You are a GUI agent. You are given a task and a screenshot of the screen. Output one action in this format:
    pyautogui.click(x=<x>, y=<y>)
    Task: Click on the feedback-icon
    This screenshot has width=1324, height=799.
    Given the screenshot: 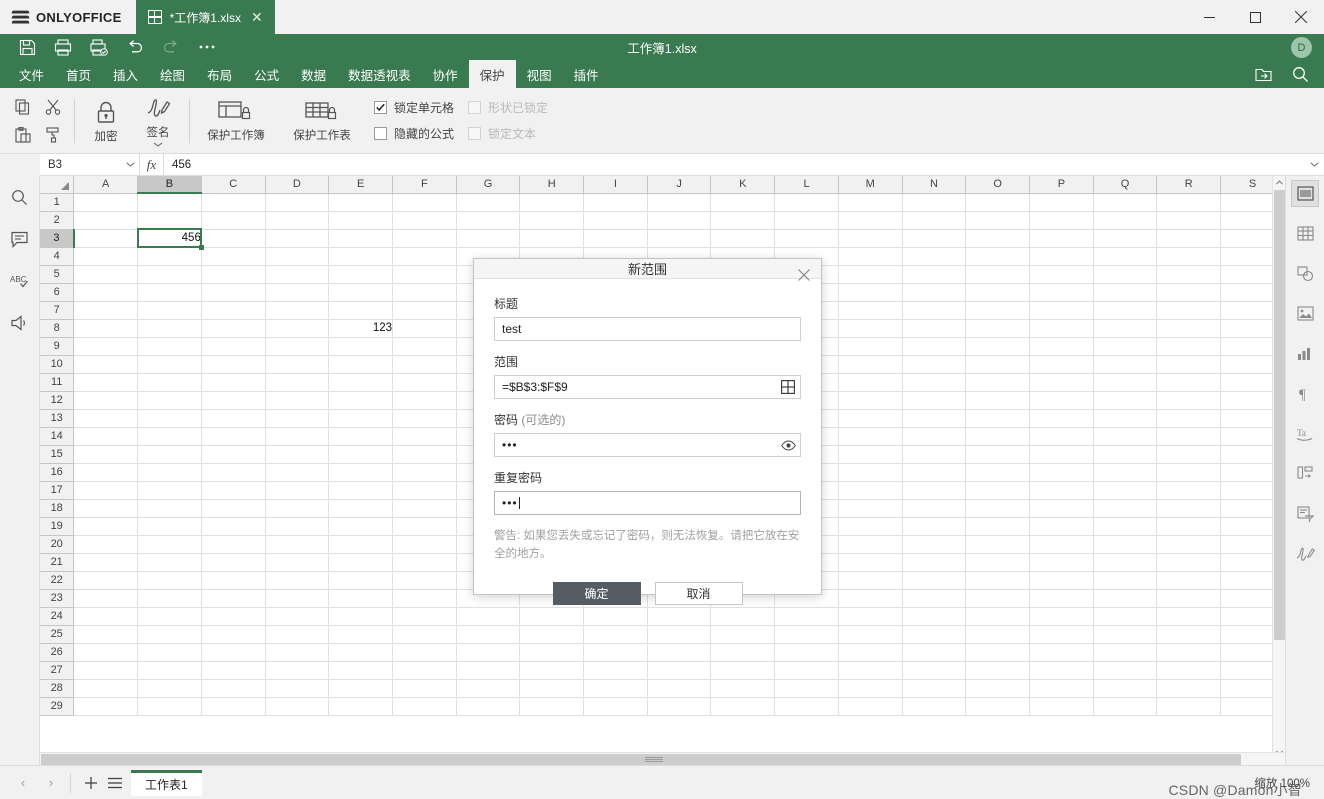 What is the action you would take?
    pyautogui.click(x=20, y=323)
    